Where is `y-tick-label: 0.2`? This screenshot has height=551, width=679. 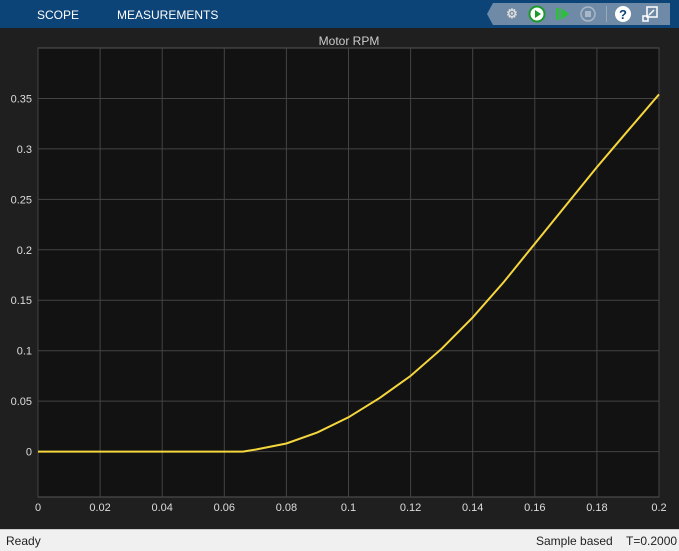 y-tick-label: 0.2 is located at coordinates (24, 251).